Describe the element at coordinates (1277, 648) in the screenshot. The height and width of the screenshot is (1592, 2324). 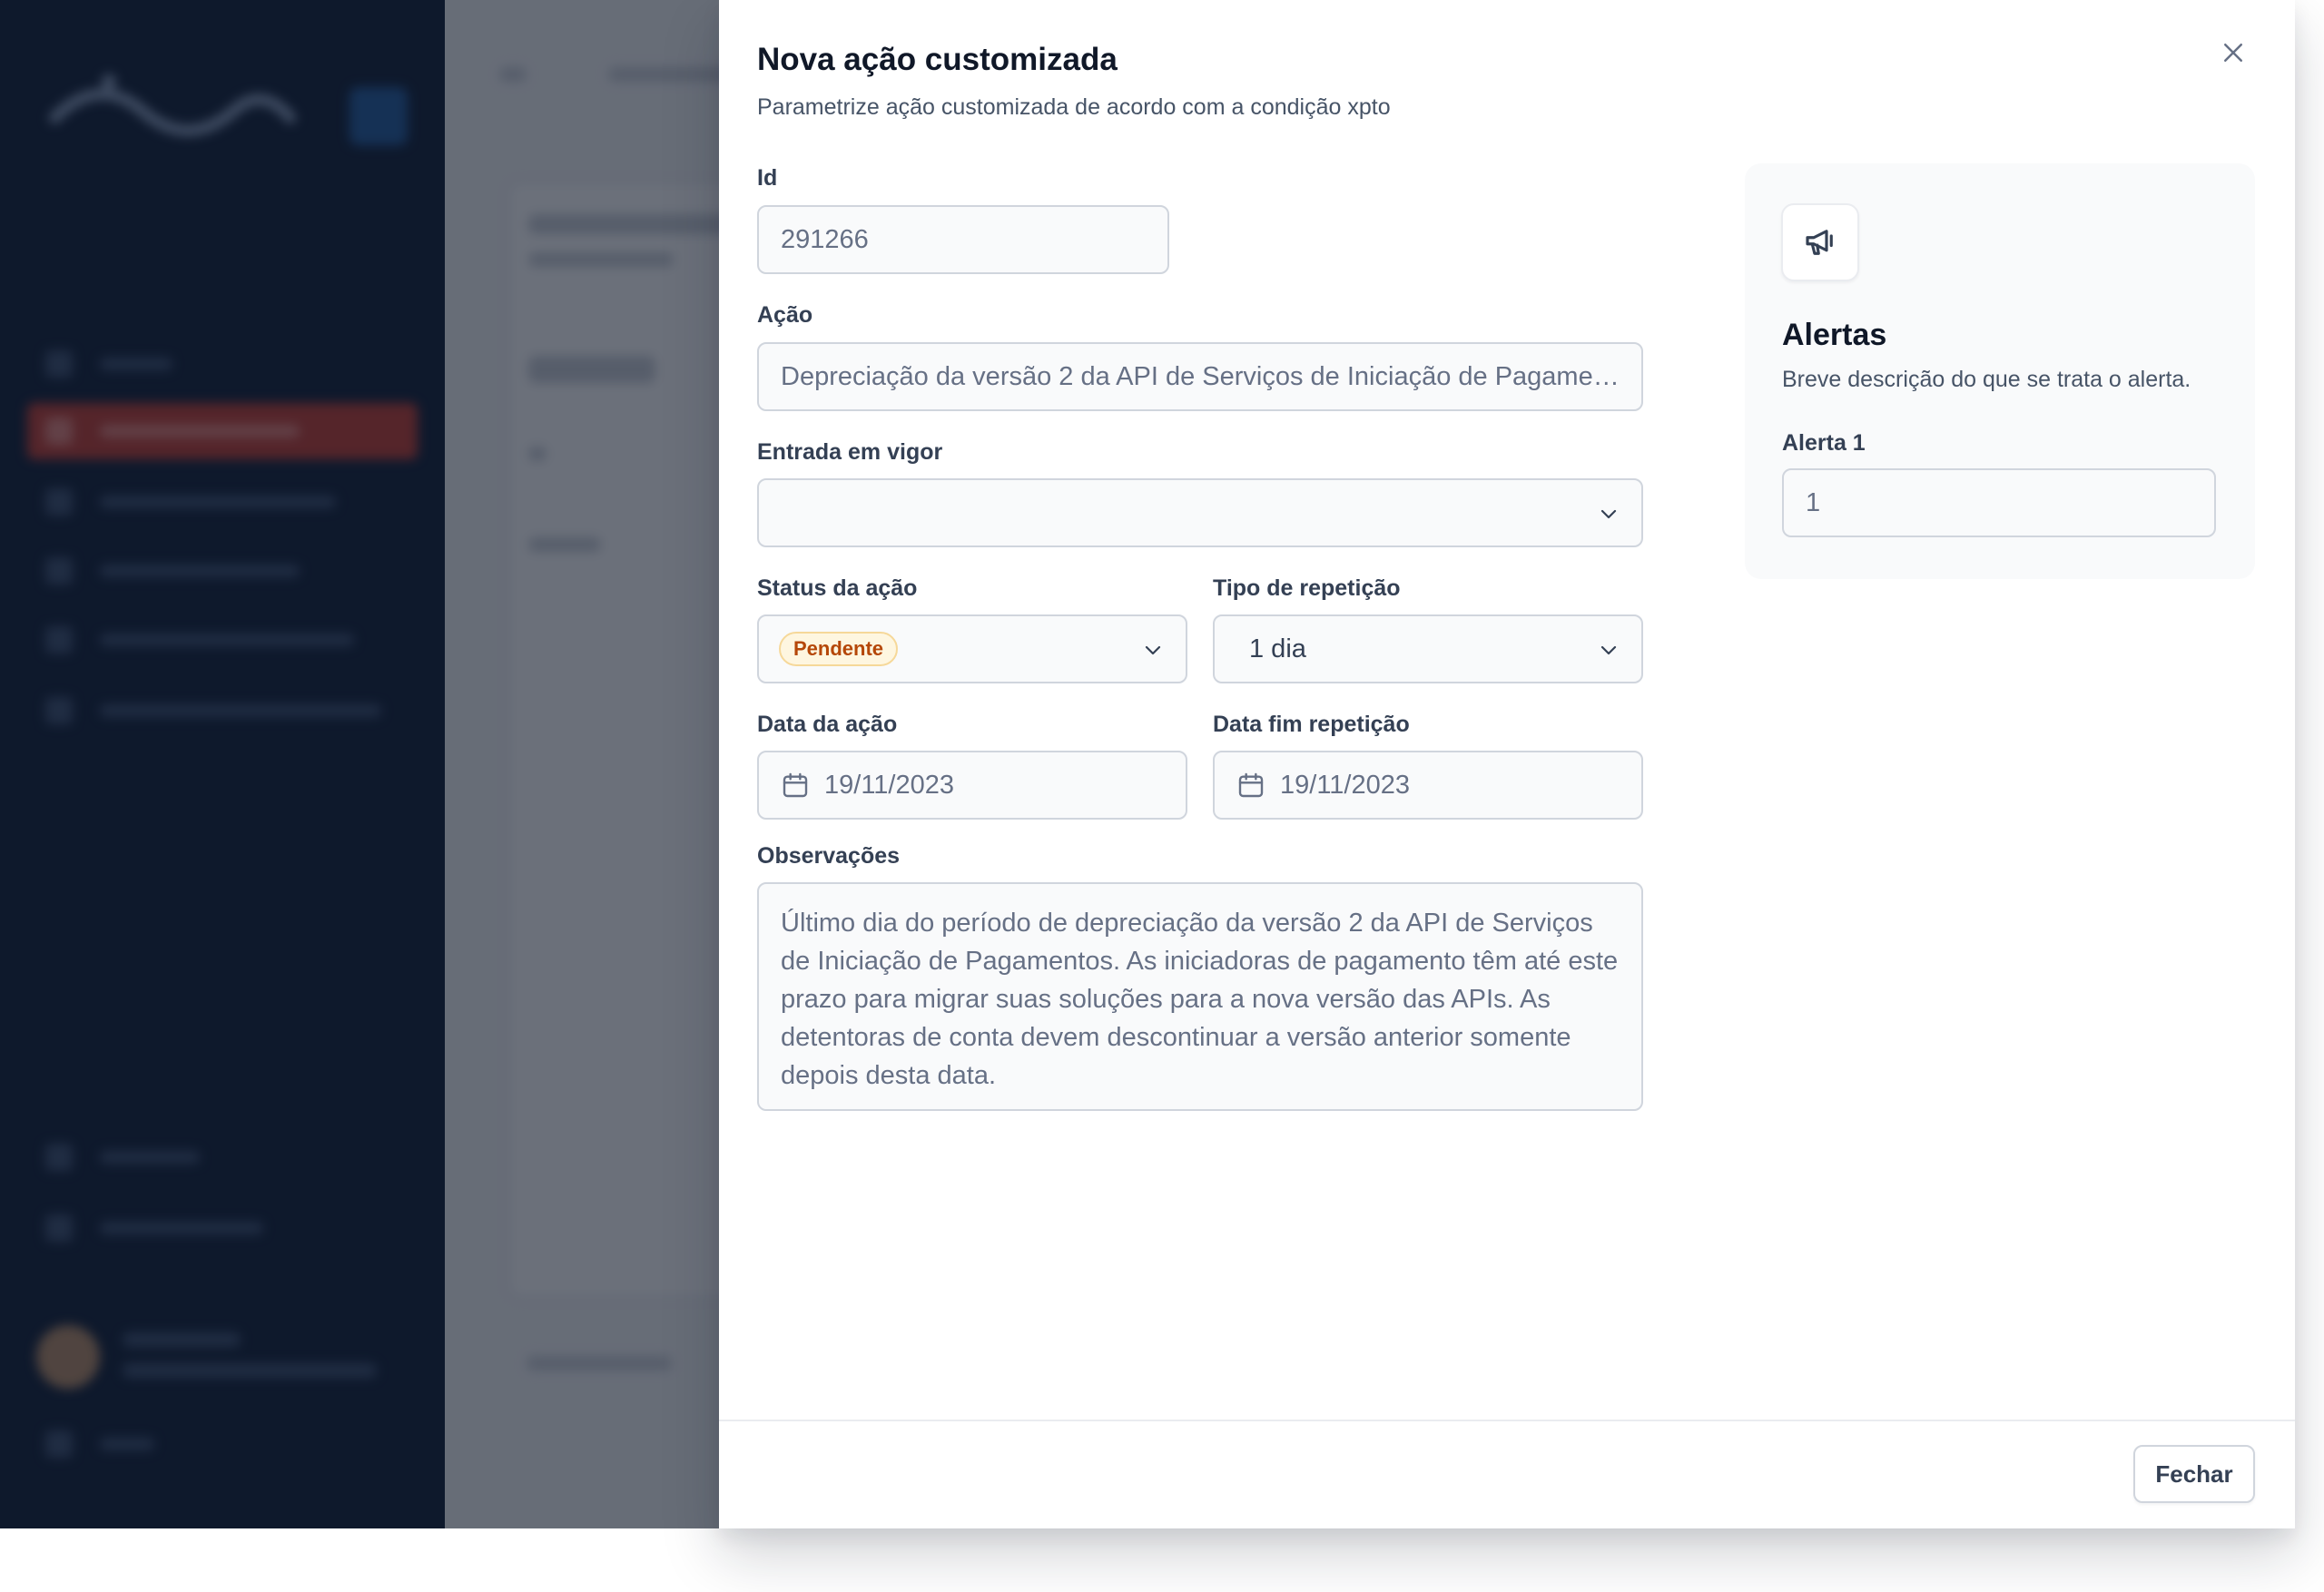
I see `tipo-repeticao-value: 1 dia` at that location.